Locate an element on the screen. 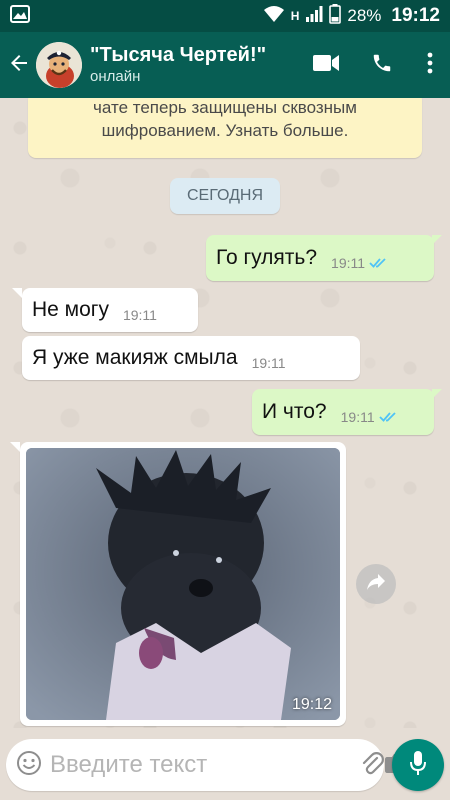 The height and width of the screenshot is (800, 450). video-call-button is located at coordinates (326, 65).